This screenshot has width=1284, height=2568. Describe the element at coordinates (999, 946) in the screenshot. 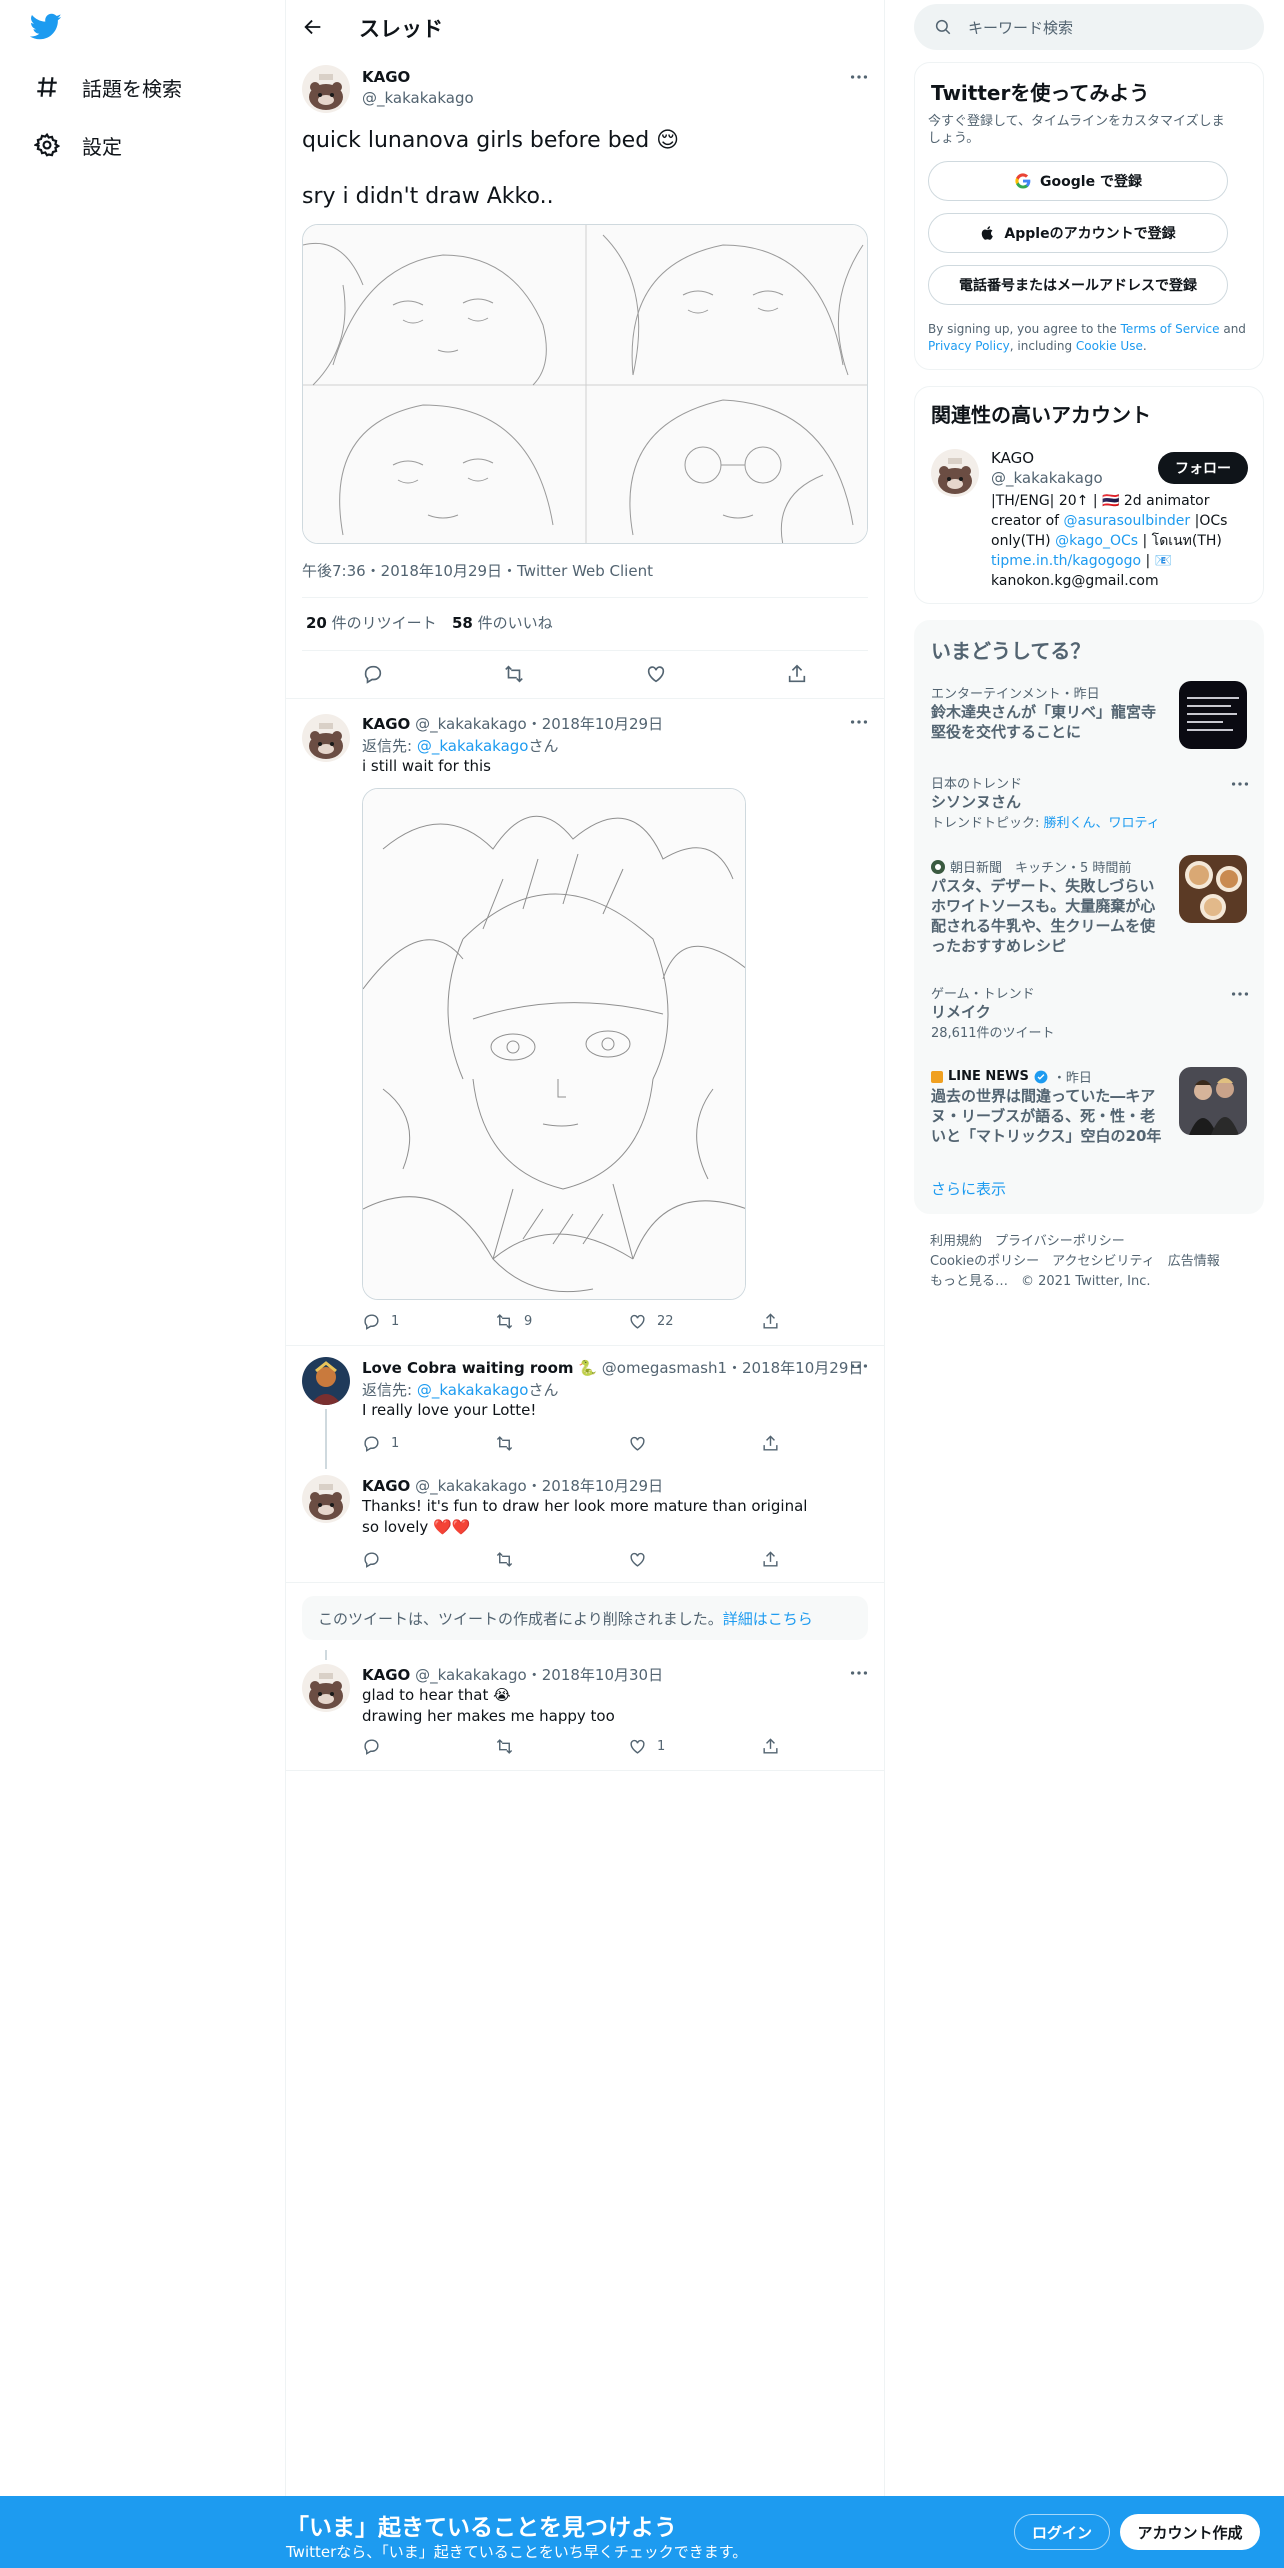

I see `trend-title: ったおすすめレシピ` at that location.